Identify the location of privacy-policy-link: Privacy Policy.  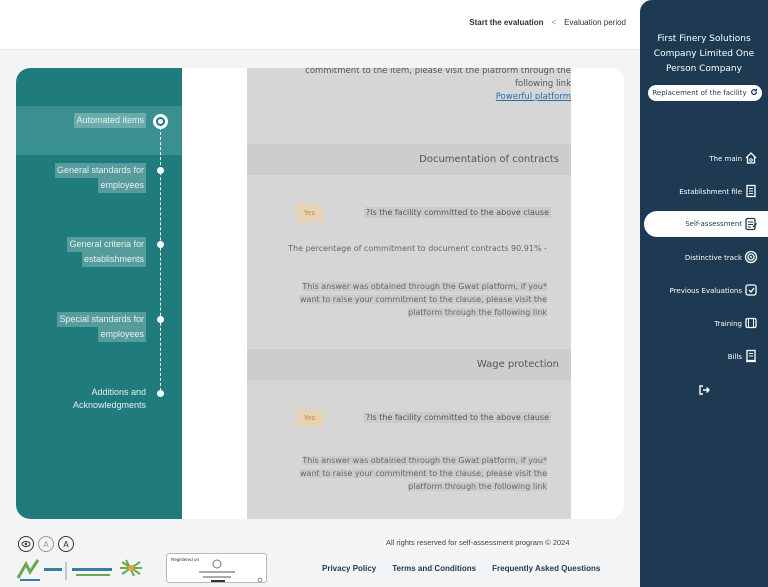
(349, 568).